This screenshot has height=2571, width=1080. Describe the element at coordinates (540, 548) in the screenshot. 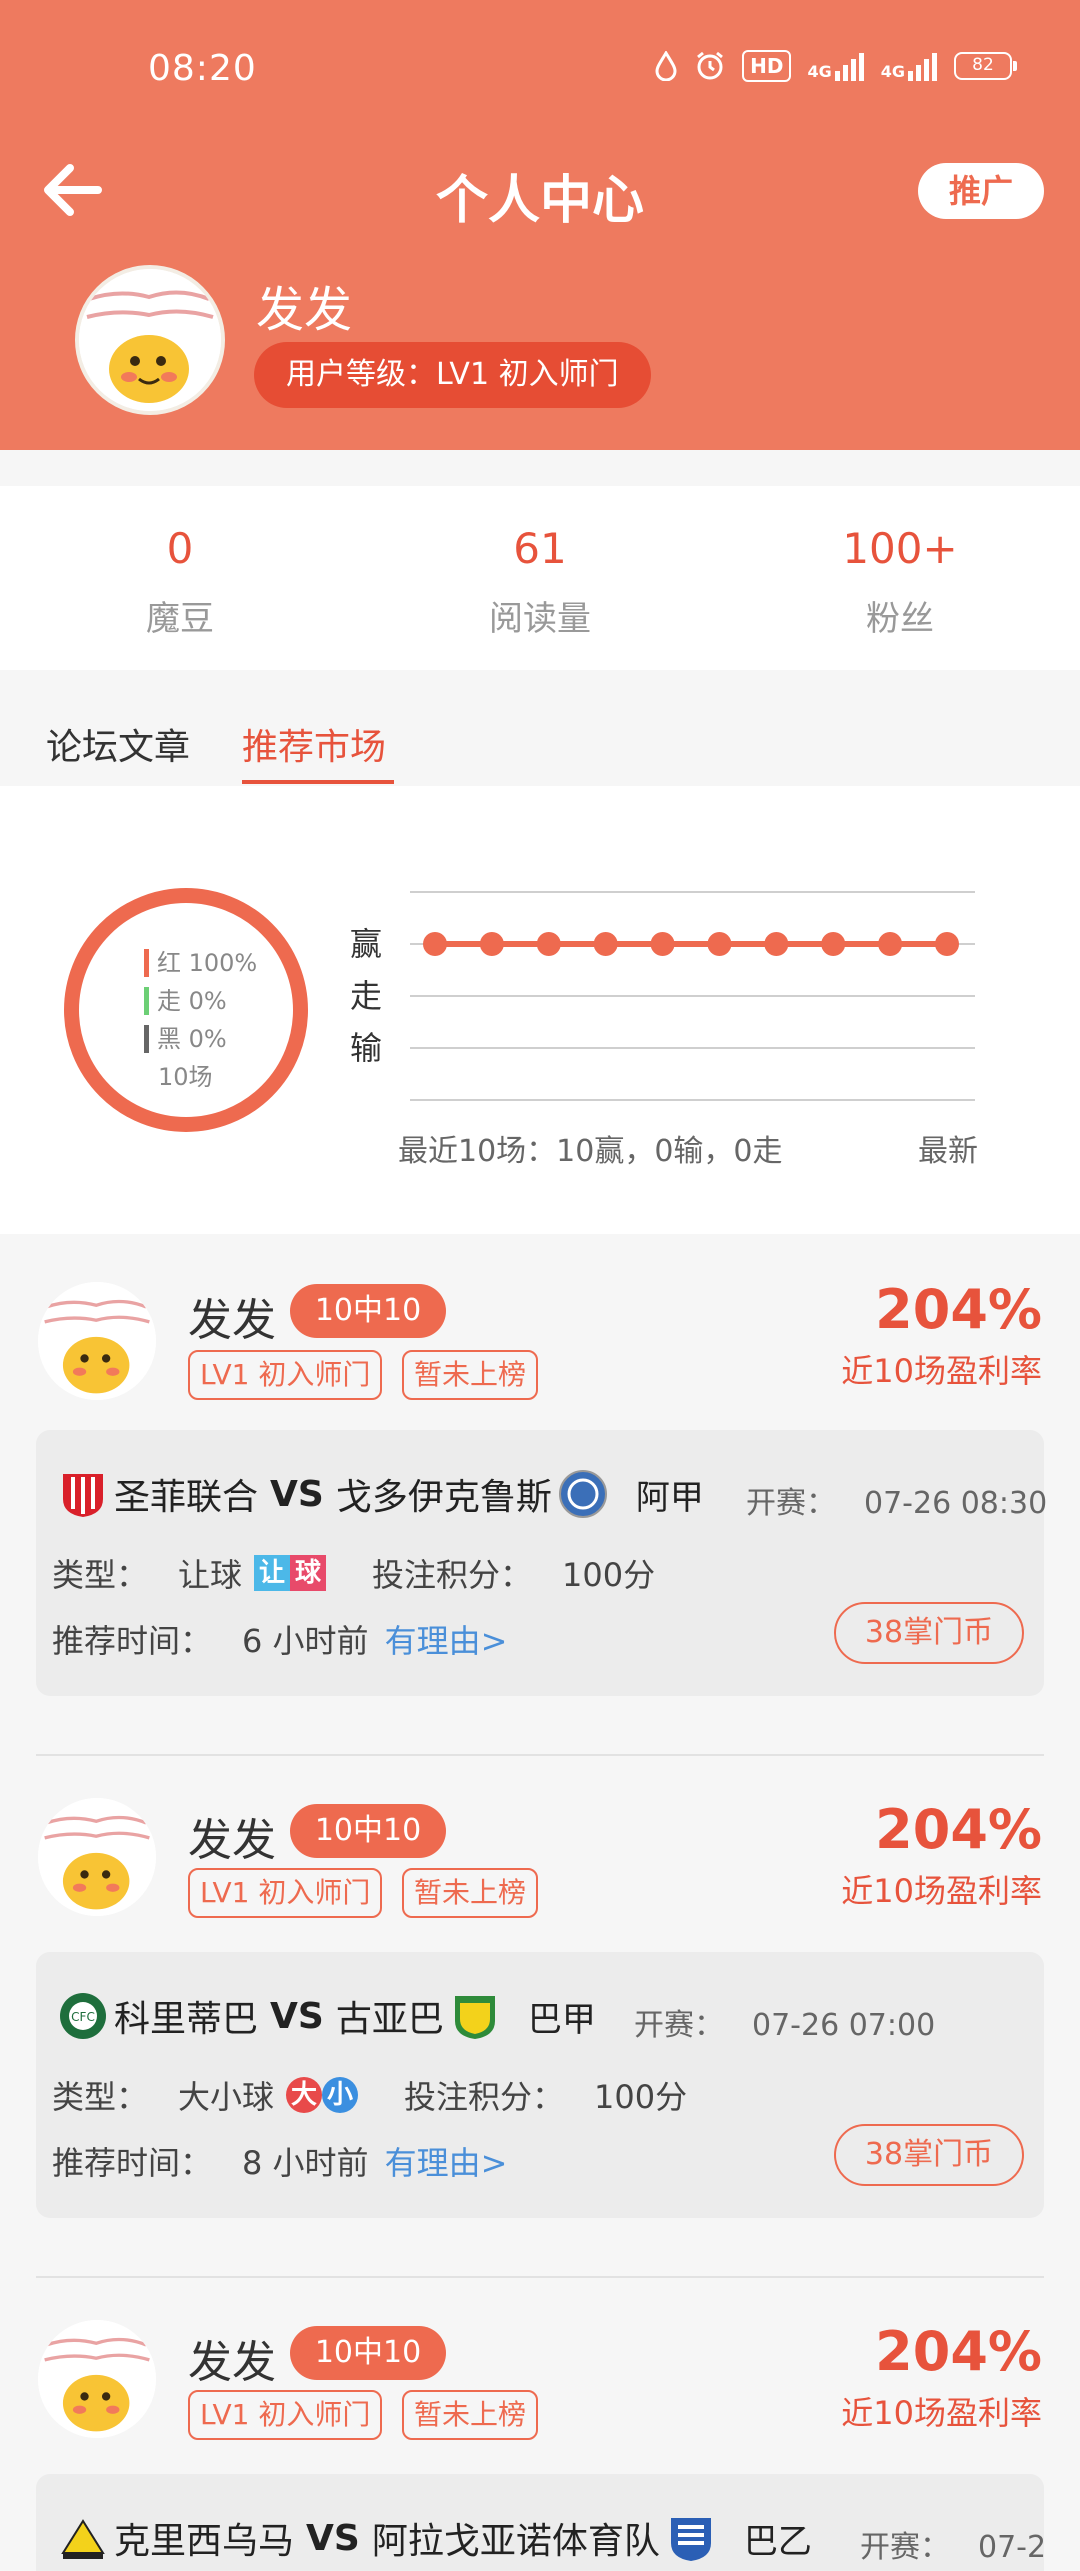

I see `stat-value: 61` at that location.